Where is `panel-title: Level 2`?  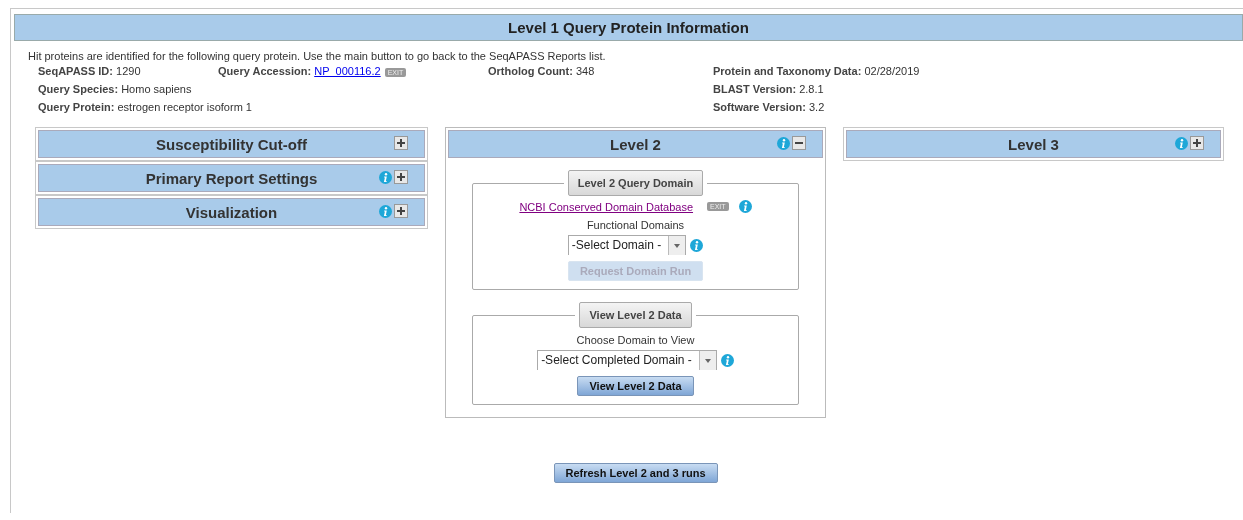
panel-title: Level 2 is located at coordinates (635, 144).